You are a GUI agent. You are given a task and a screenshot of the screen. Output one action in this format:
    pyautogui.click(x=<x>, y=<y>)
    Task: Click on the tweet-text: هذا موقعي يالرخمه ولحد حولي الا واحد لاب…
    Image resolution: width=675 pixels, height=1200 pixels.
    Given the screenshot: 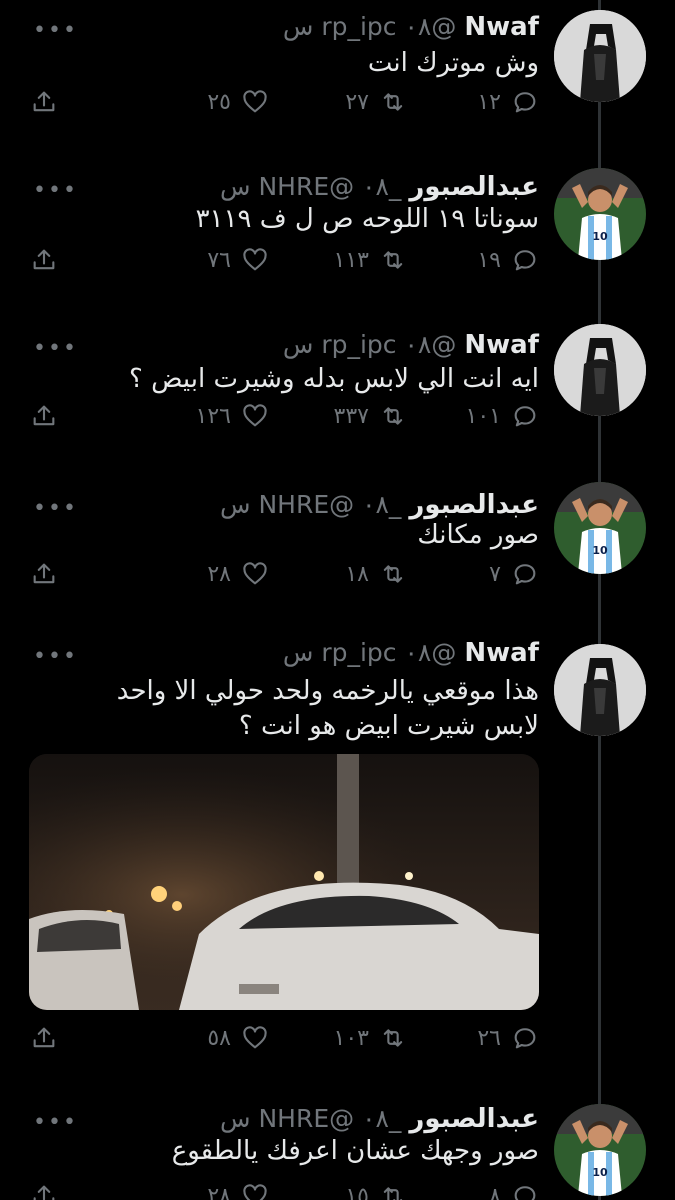 What is the action you would take?
    pyautogui.click(x=327, y=708)
    